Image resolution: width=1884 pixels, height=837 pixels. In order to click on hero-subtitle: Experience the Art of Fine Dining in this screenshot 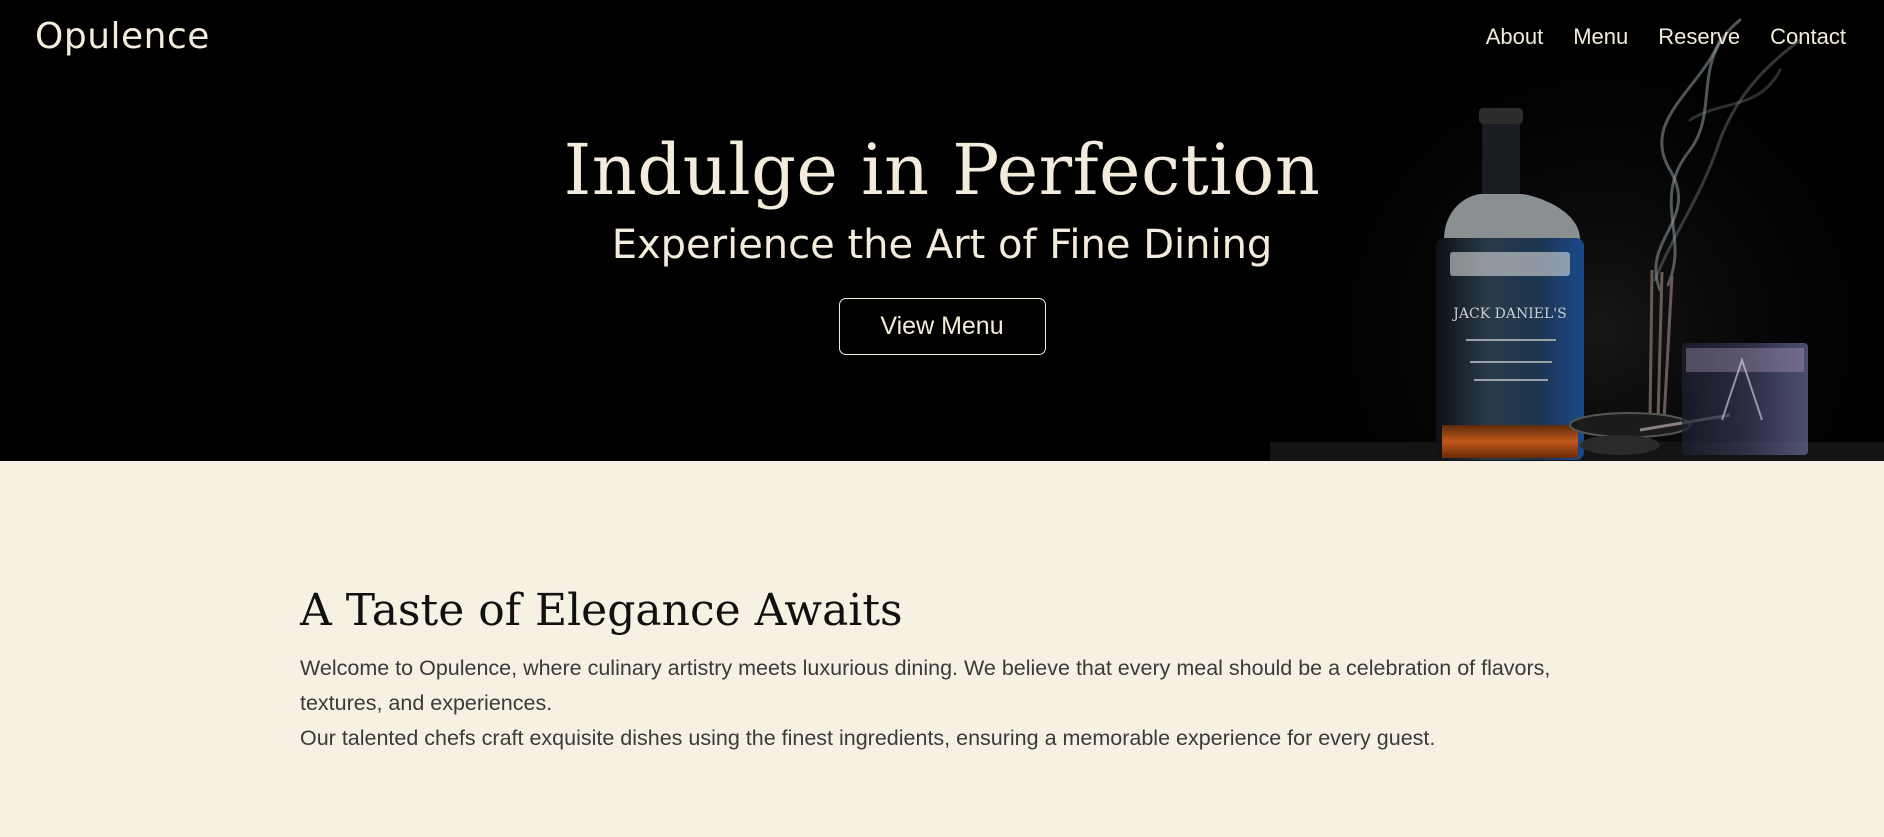, I will do `click(942, 245)`.